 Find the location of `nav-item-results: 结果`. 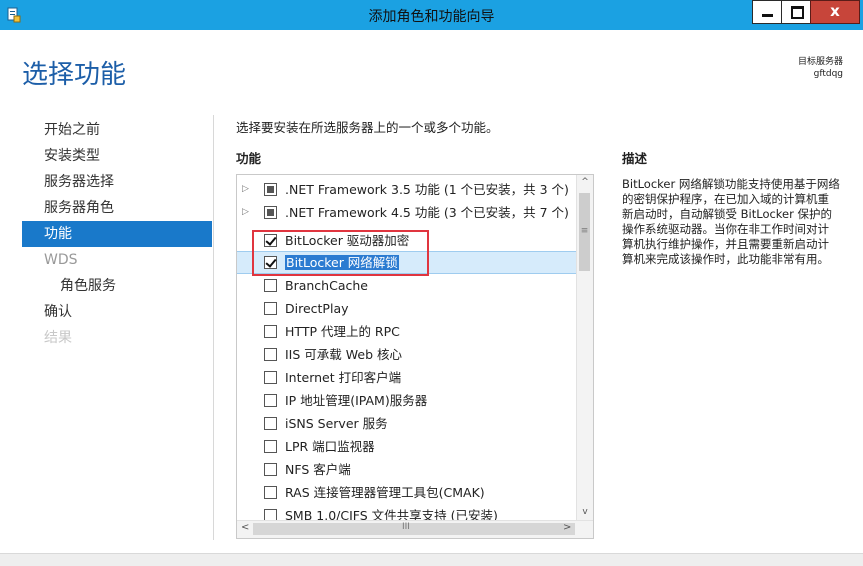

nav-item-results: 结果 is located at coordinates (58, 338).